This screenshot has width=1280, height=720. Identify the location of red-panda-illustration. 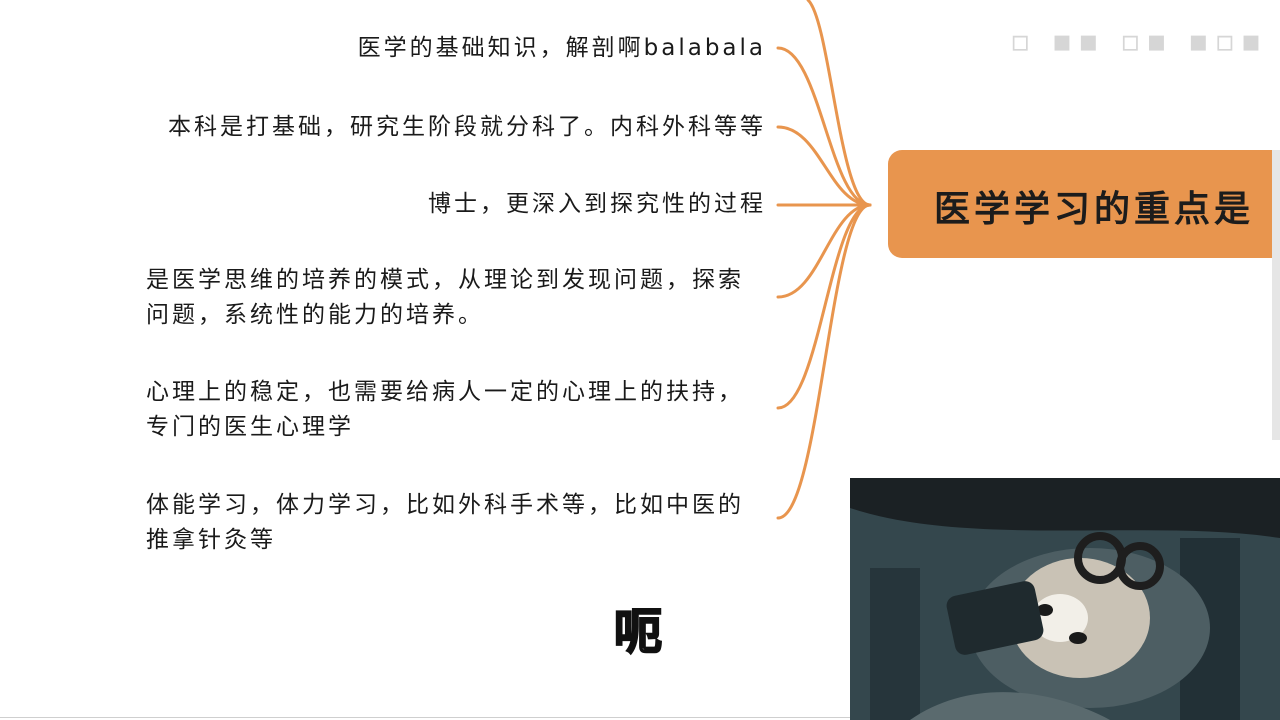
(1065, 599).